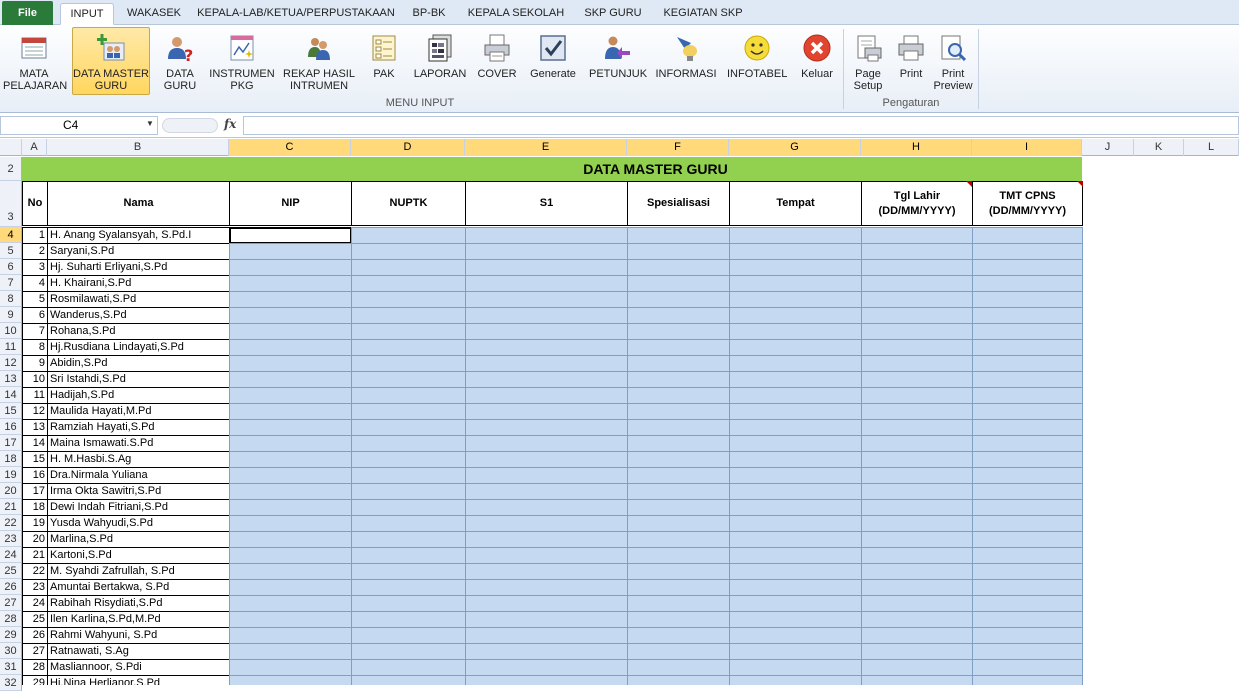 Image resolution: width=1239 pixels, height=691 pixels. Describe the element at coordinates (408, 147) in the screenshot. I see `column-header: D` at that location.